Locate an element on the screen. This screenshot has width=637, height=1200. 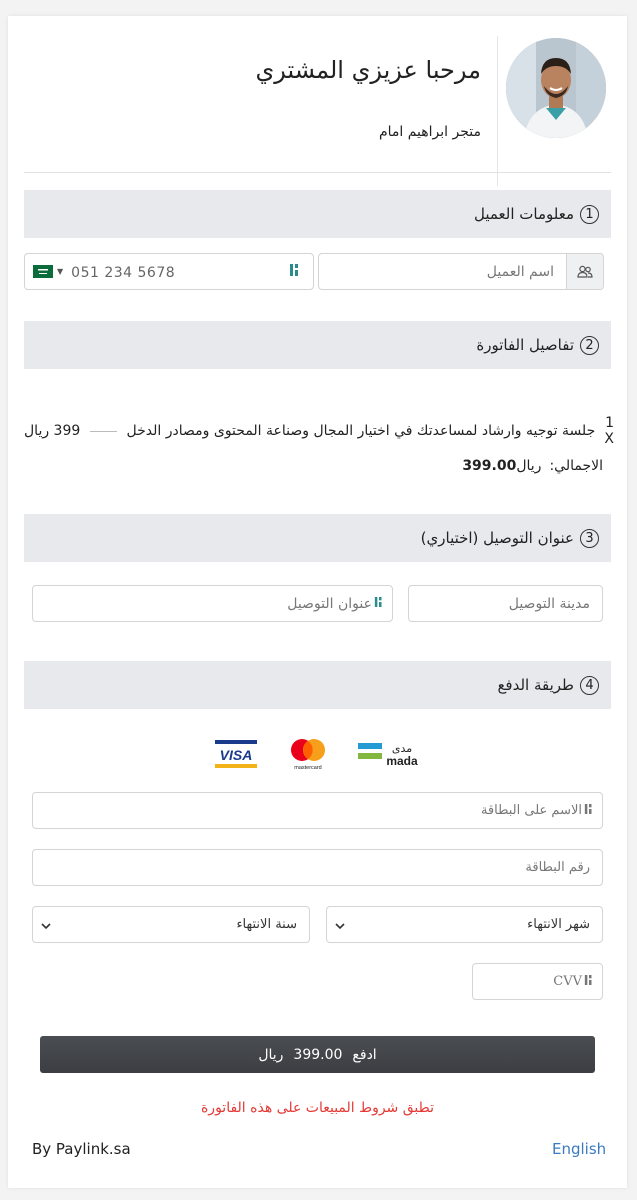
total-value: ريال399.00 is located at coordinates (501, 466).